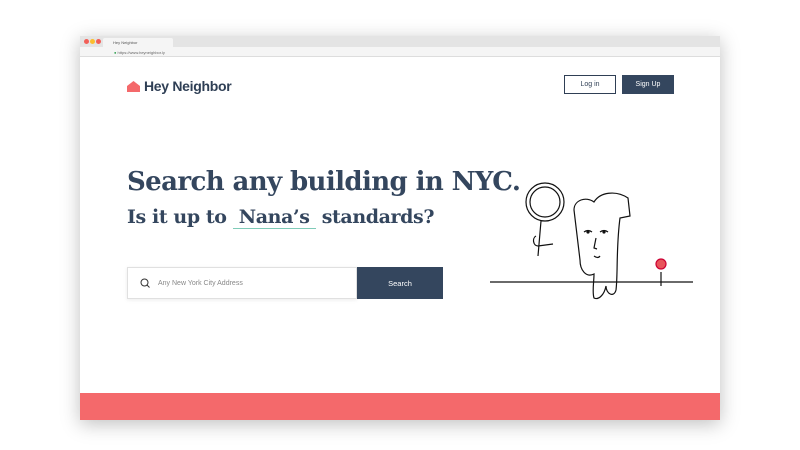 The width and height of the screenshot is (800, 450). What do you see at coordinates (400, 283) in the screenshot?
I see `search-button: Search` at bounding box center [400, 283].